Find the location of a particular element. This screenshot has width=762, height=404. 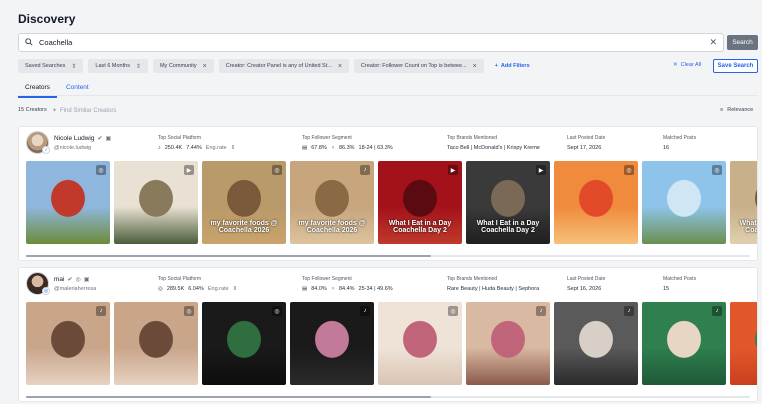

thumbnail-caption: What I Eat in a Day Coachella Day 2 is located at coordinates (508, 227).